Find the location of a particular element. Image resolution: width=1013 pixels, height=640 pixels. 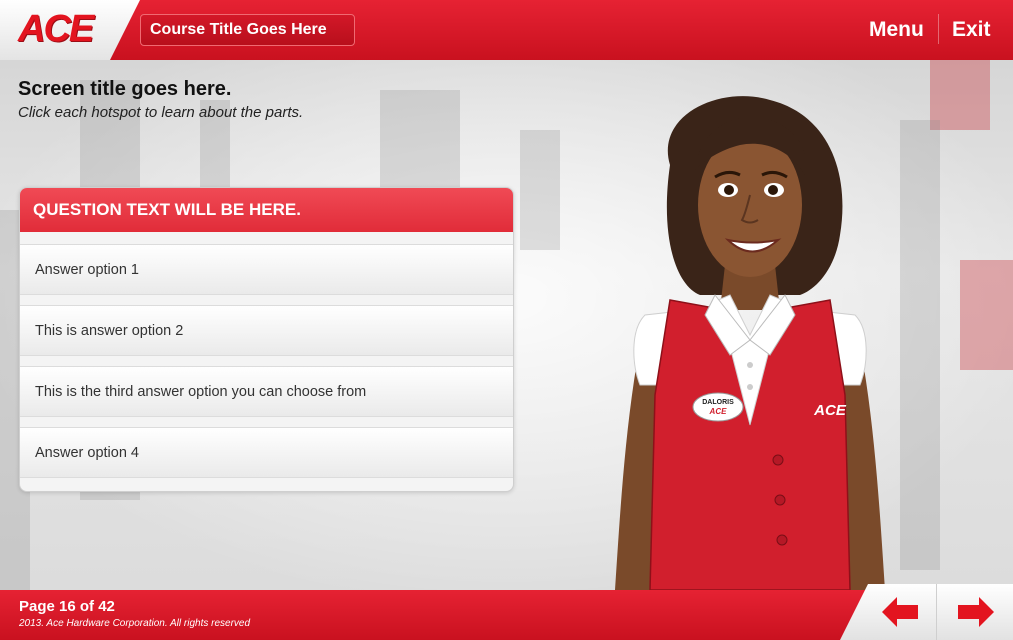

menu-button: Menu is located at coordinates (896, 30).